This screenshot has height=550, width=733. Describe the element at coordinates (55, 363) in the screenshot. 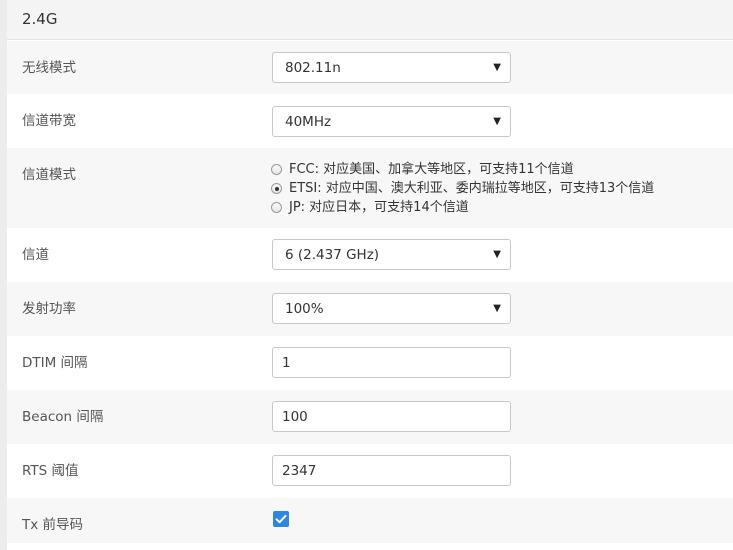

I see `dtim-label: DTIM 间隔` at that location.